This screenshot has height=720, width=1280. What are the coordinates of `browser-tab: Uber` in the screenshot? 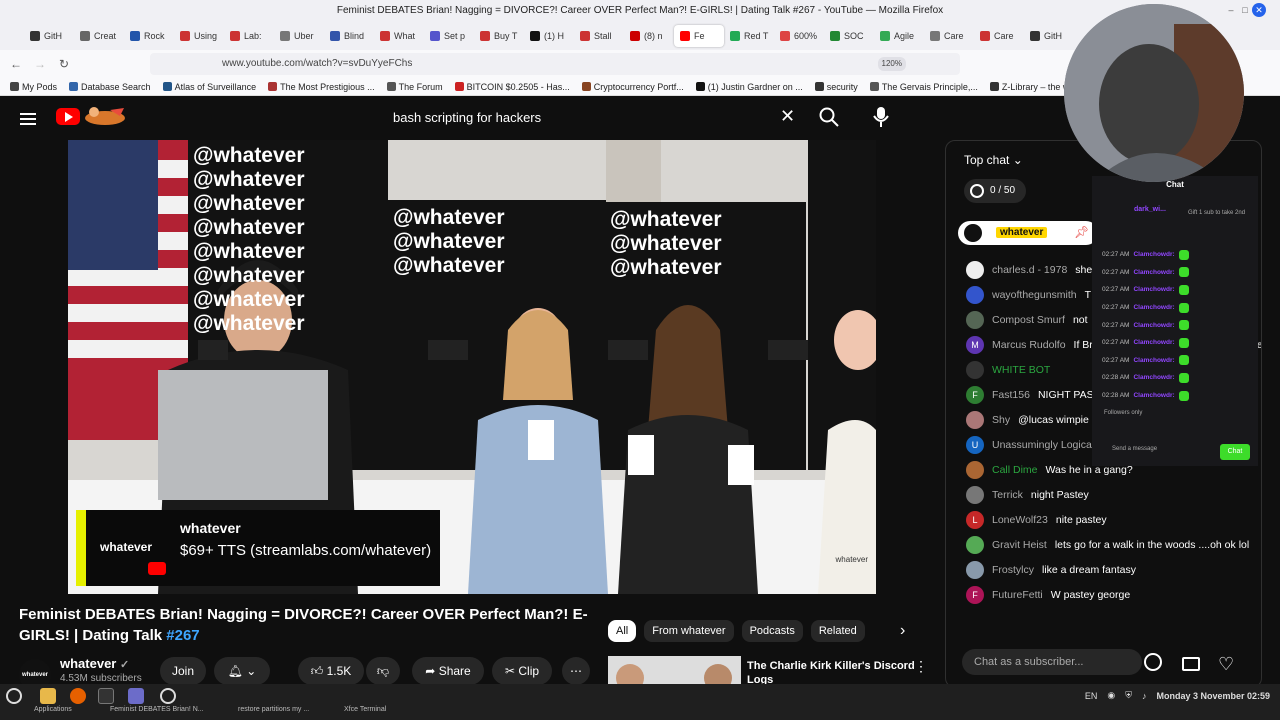 It's located at (299, 36).